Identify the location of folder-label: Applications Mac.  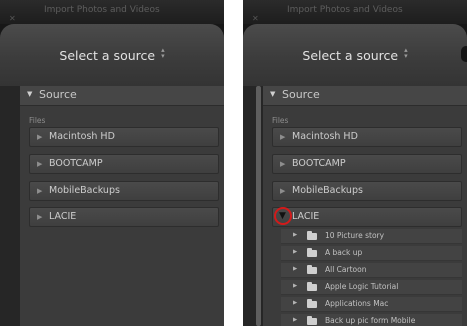
(357, 303).